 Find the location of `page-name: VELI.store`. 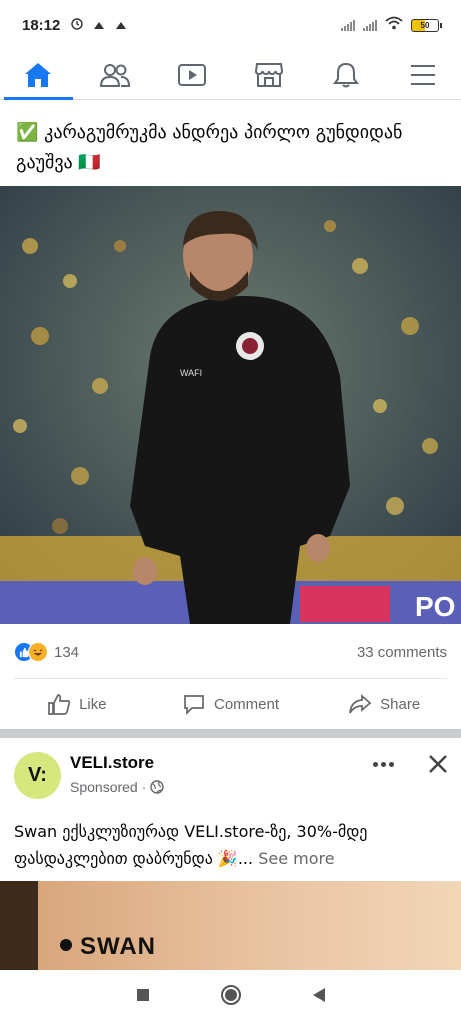

page-name: VELI.store is located at coordinates (112, 763).